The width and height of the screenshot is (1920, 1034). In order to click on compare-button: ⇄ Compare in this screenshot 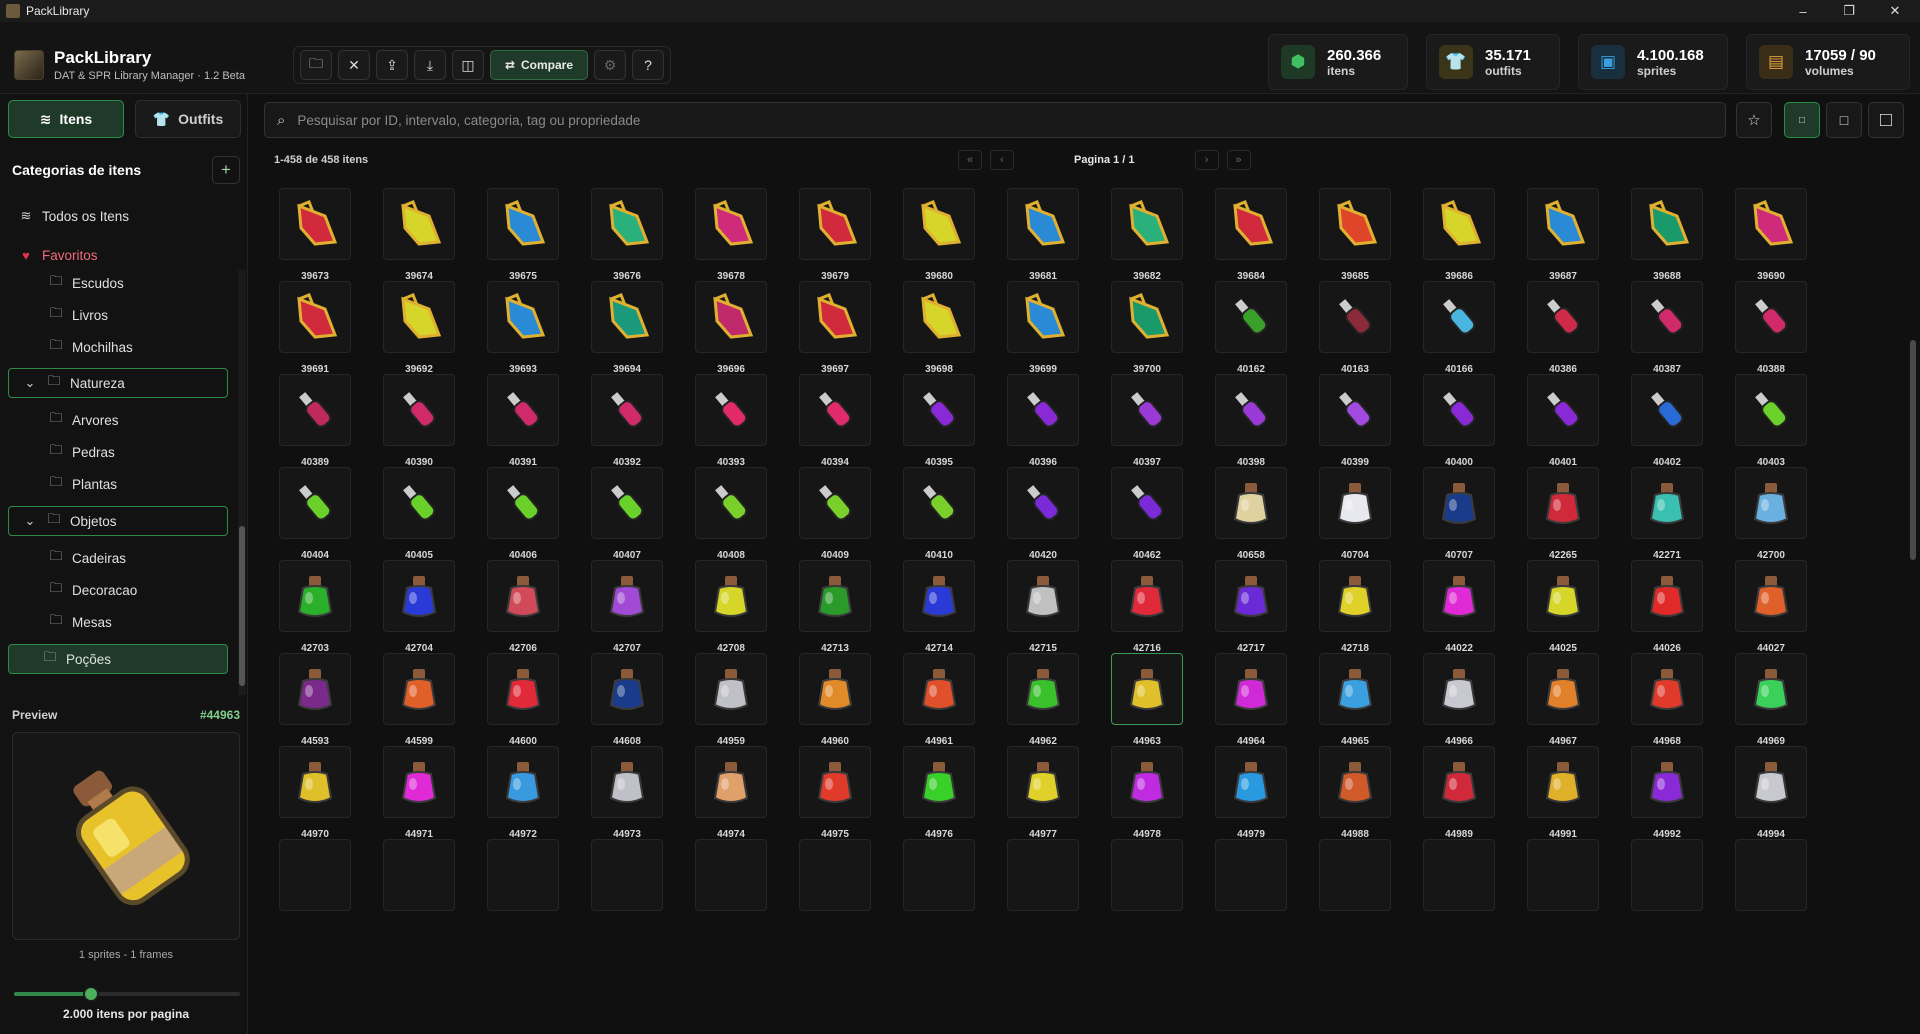, I will do `click(539, 65)`.